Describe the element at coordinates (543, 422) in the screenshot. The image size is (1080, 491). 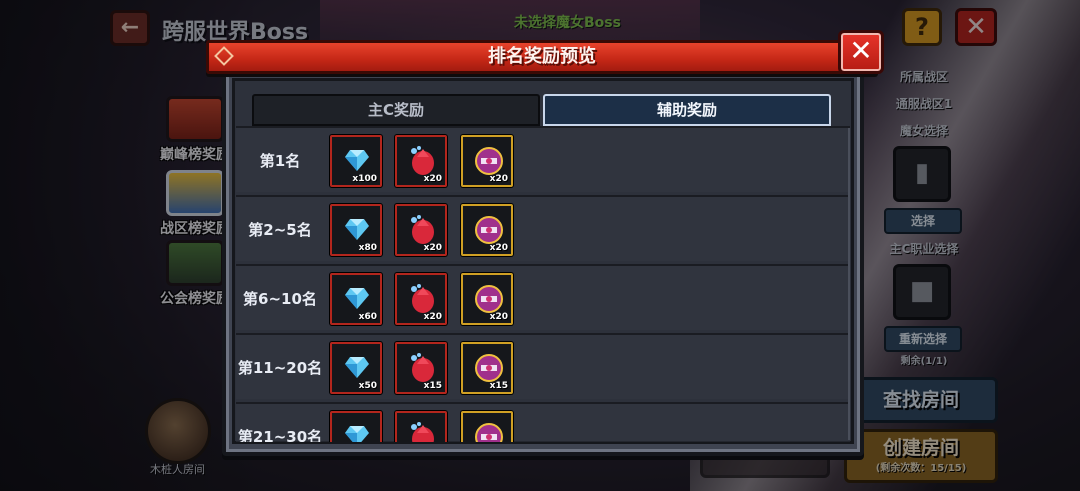
I see `reward-row: 第21~30名` at that location.